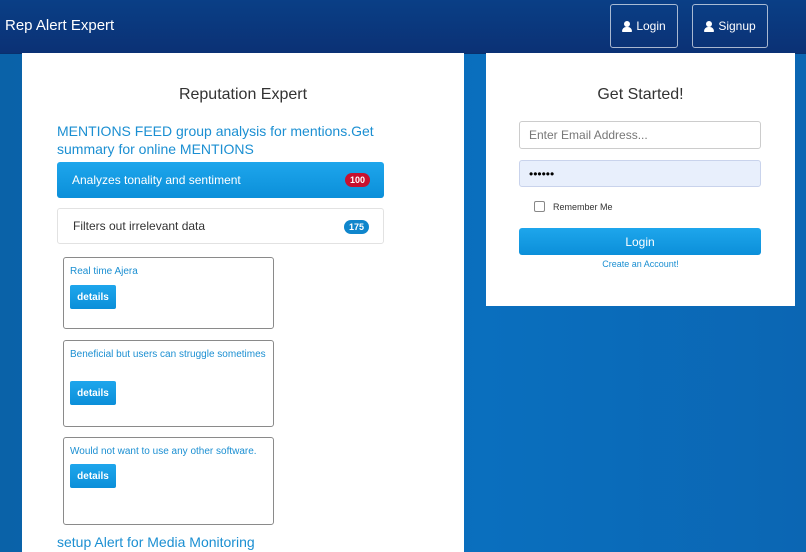 Image resolution: width=806 pixels, height=552 pixels. I want to click on remember-label: Remember Me, so click(583, 206).